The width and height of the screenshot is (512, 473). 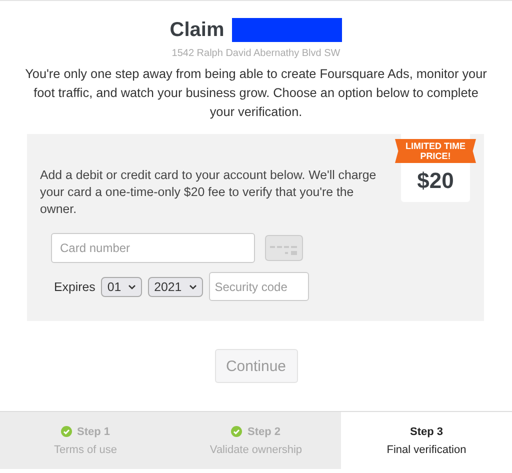 What do you see at coordinates (85, 450) in the screenshot?
I see `step-subtitle: Terms of use` at bounding box center [85, 450].